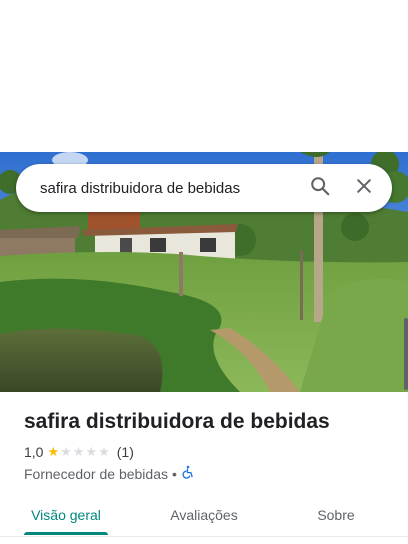 This screenshot has width=408, height=544. I want to click on rating-row: 1,0 ★ ★ ★ ★ ★ (1), so click(79, 452).